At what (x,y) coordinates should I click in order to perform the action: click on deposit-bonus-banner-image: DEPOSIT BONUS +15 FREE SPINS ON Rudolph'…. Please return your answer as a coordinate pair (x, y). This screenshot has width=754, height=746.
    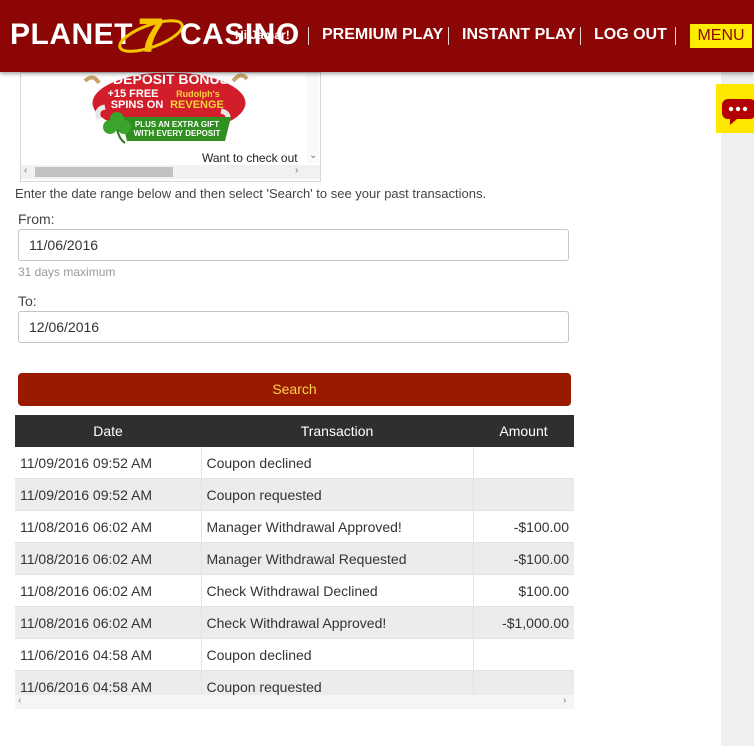
    Looking at the image, I should click on (163, 118).